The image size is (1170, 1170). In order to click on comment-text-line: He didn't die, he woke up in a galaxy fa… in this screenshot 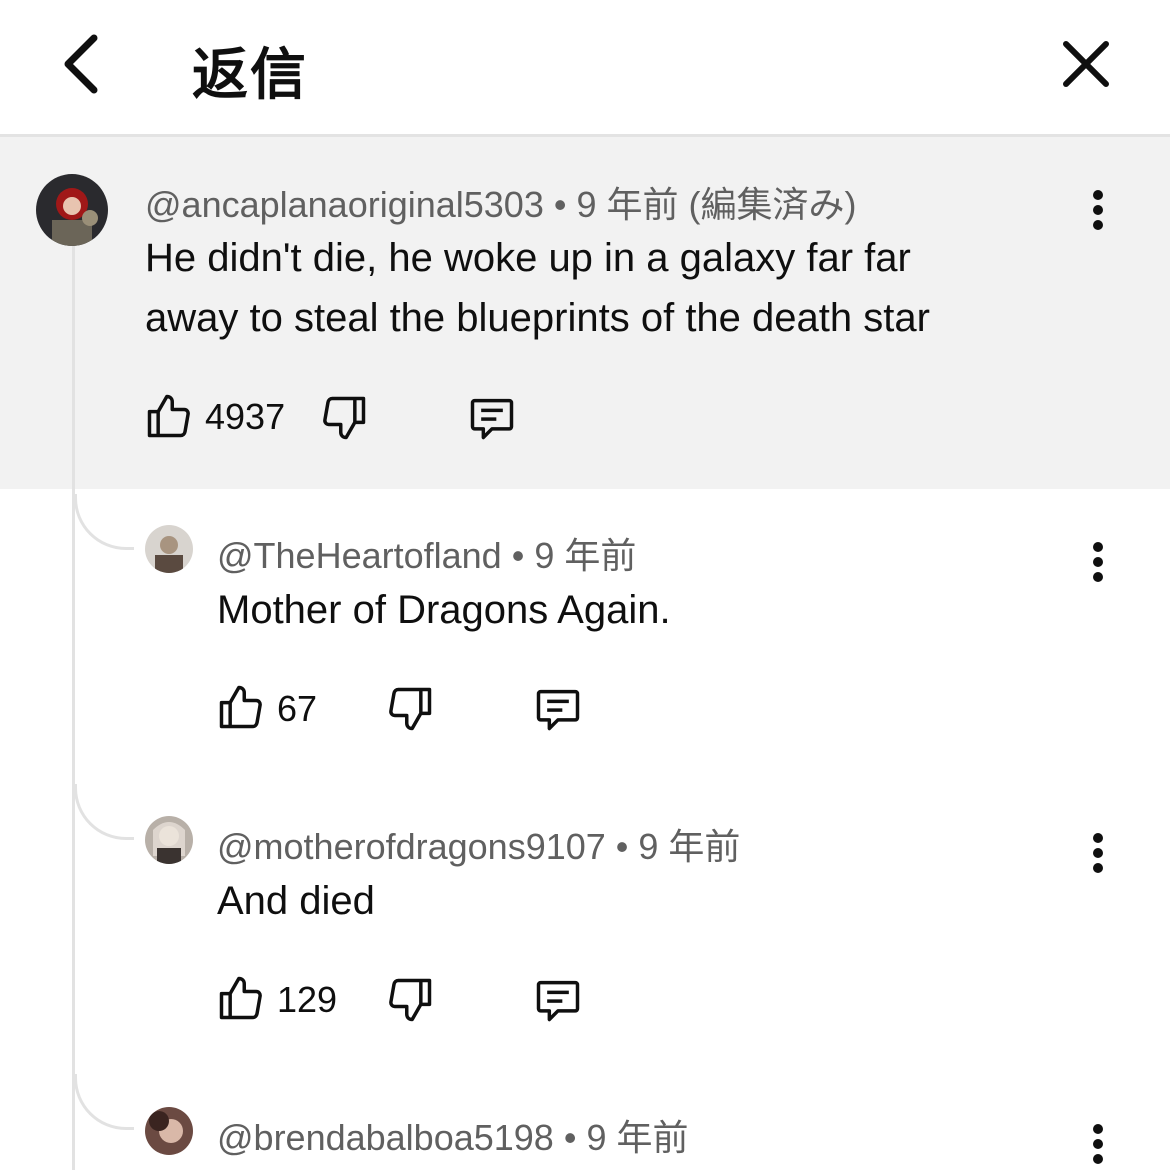, I will do `click(528, 258)`.